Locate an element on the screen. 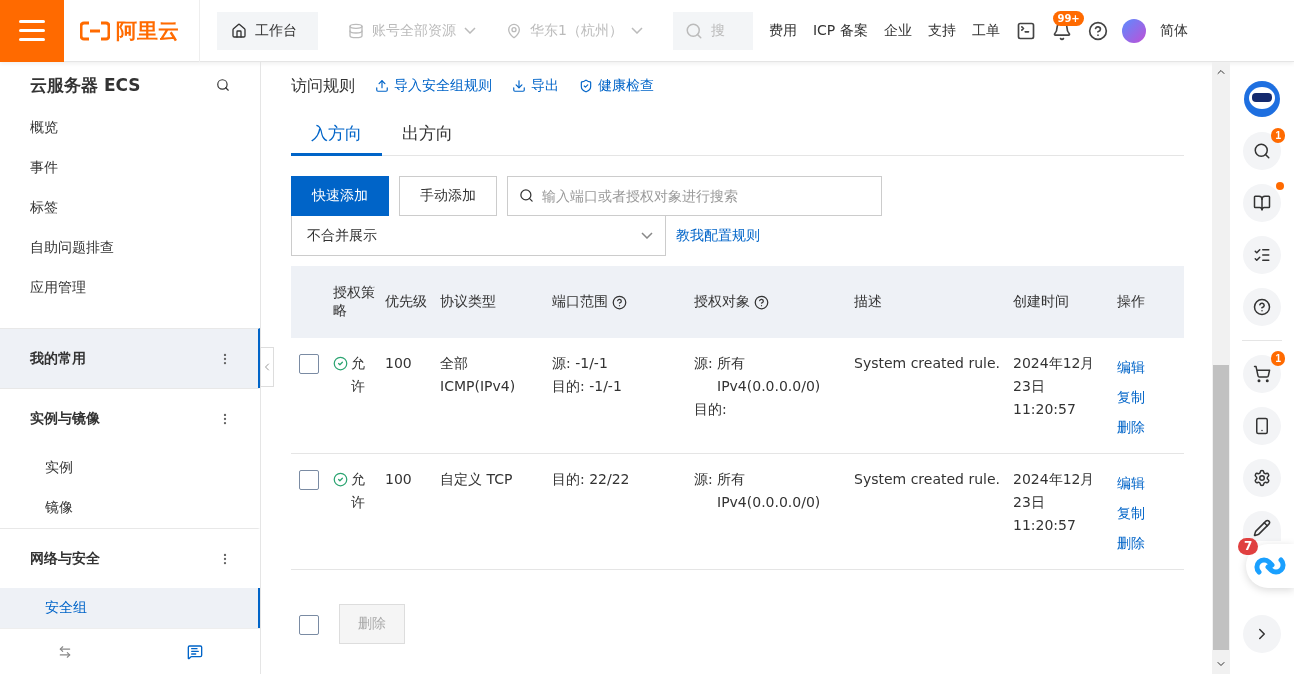 The image size is (1294, 674). table-cell-text: 100 is located at coordinates (399, 363).